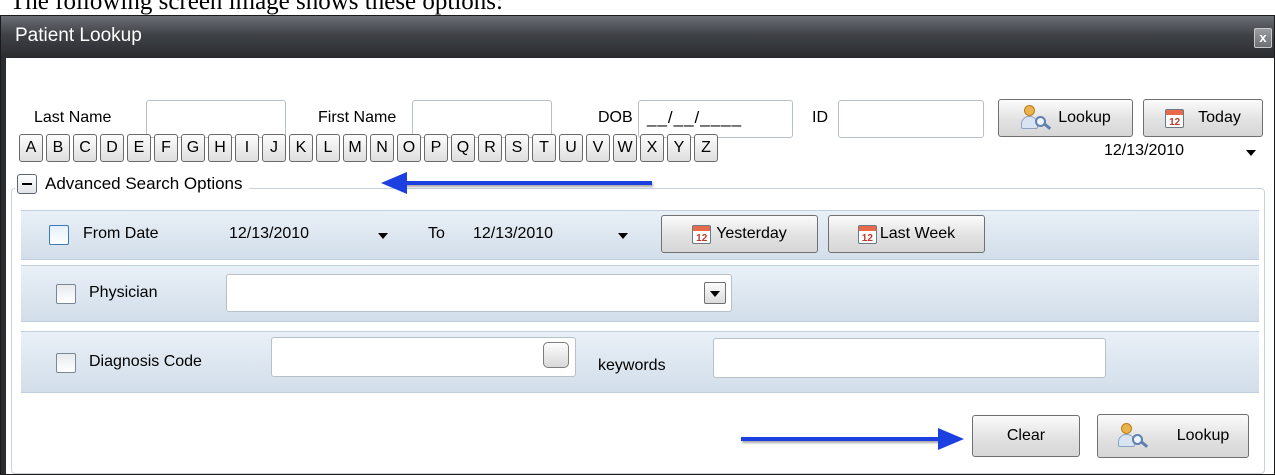  I want to click on diagnosis-lookup-button, so click(556, 355).